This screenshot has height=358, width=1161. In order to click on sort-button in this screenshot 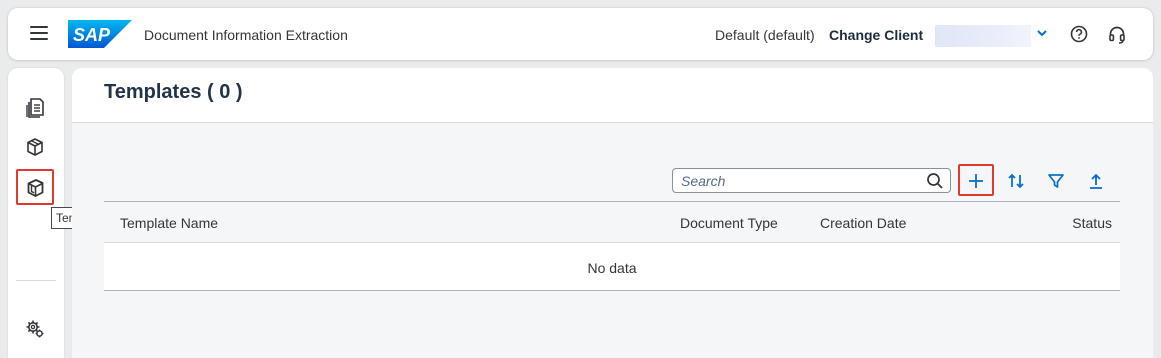, I will do `click(1016, 181)`.